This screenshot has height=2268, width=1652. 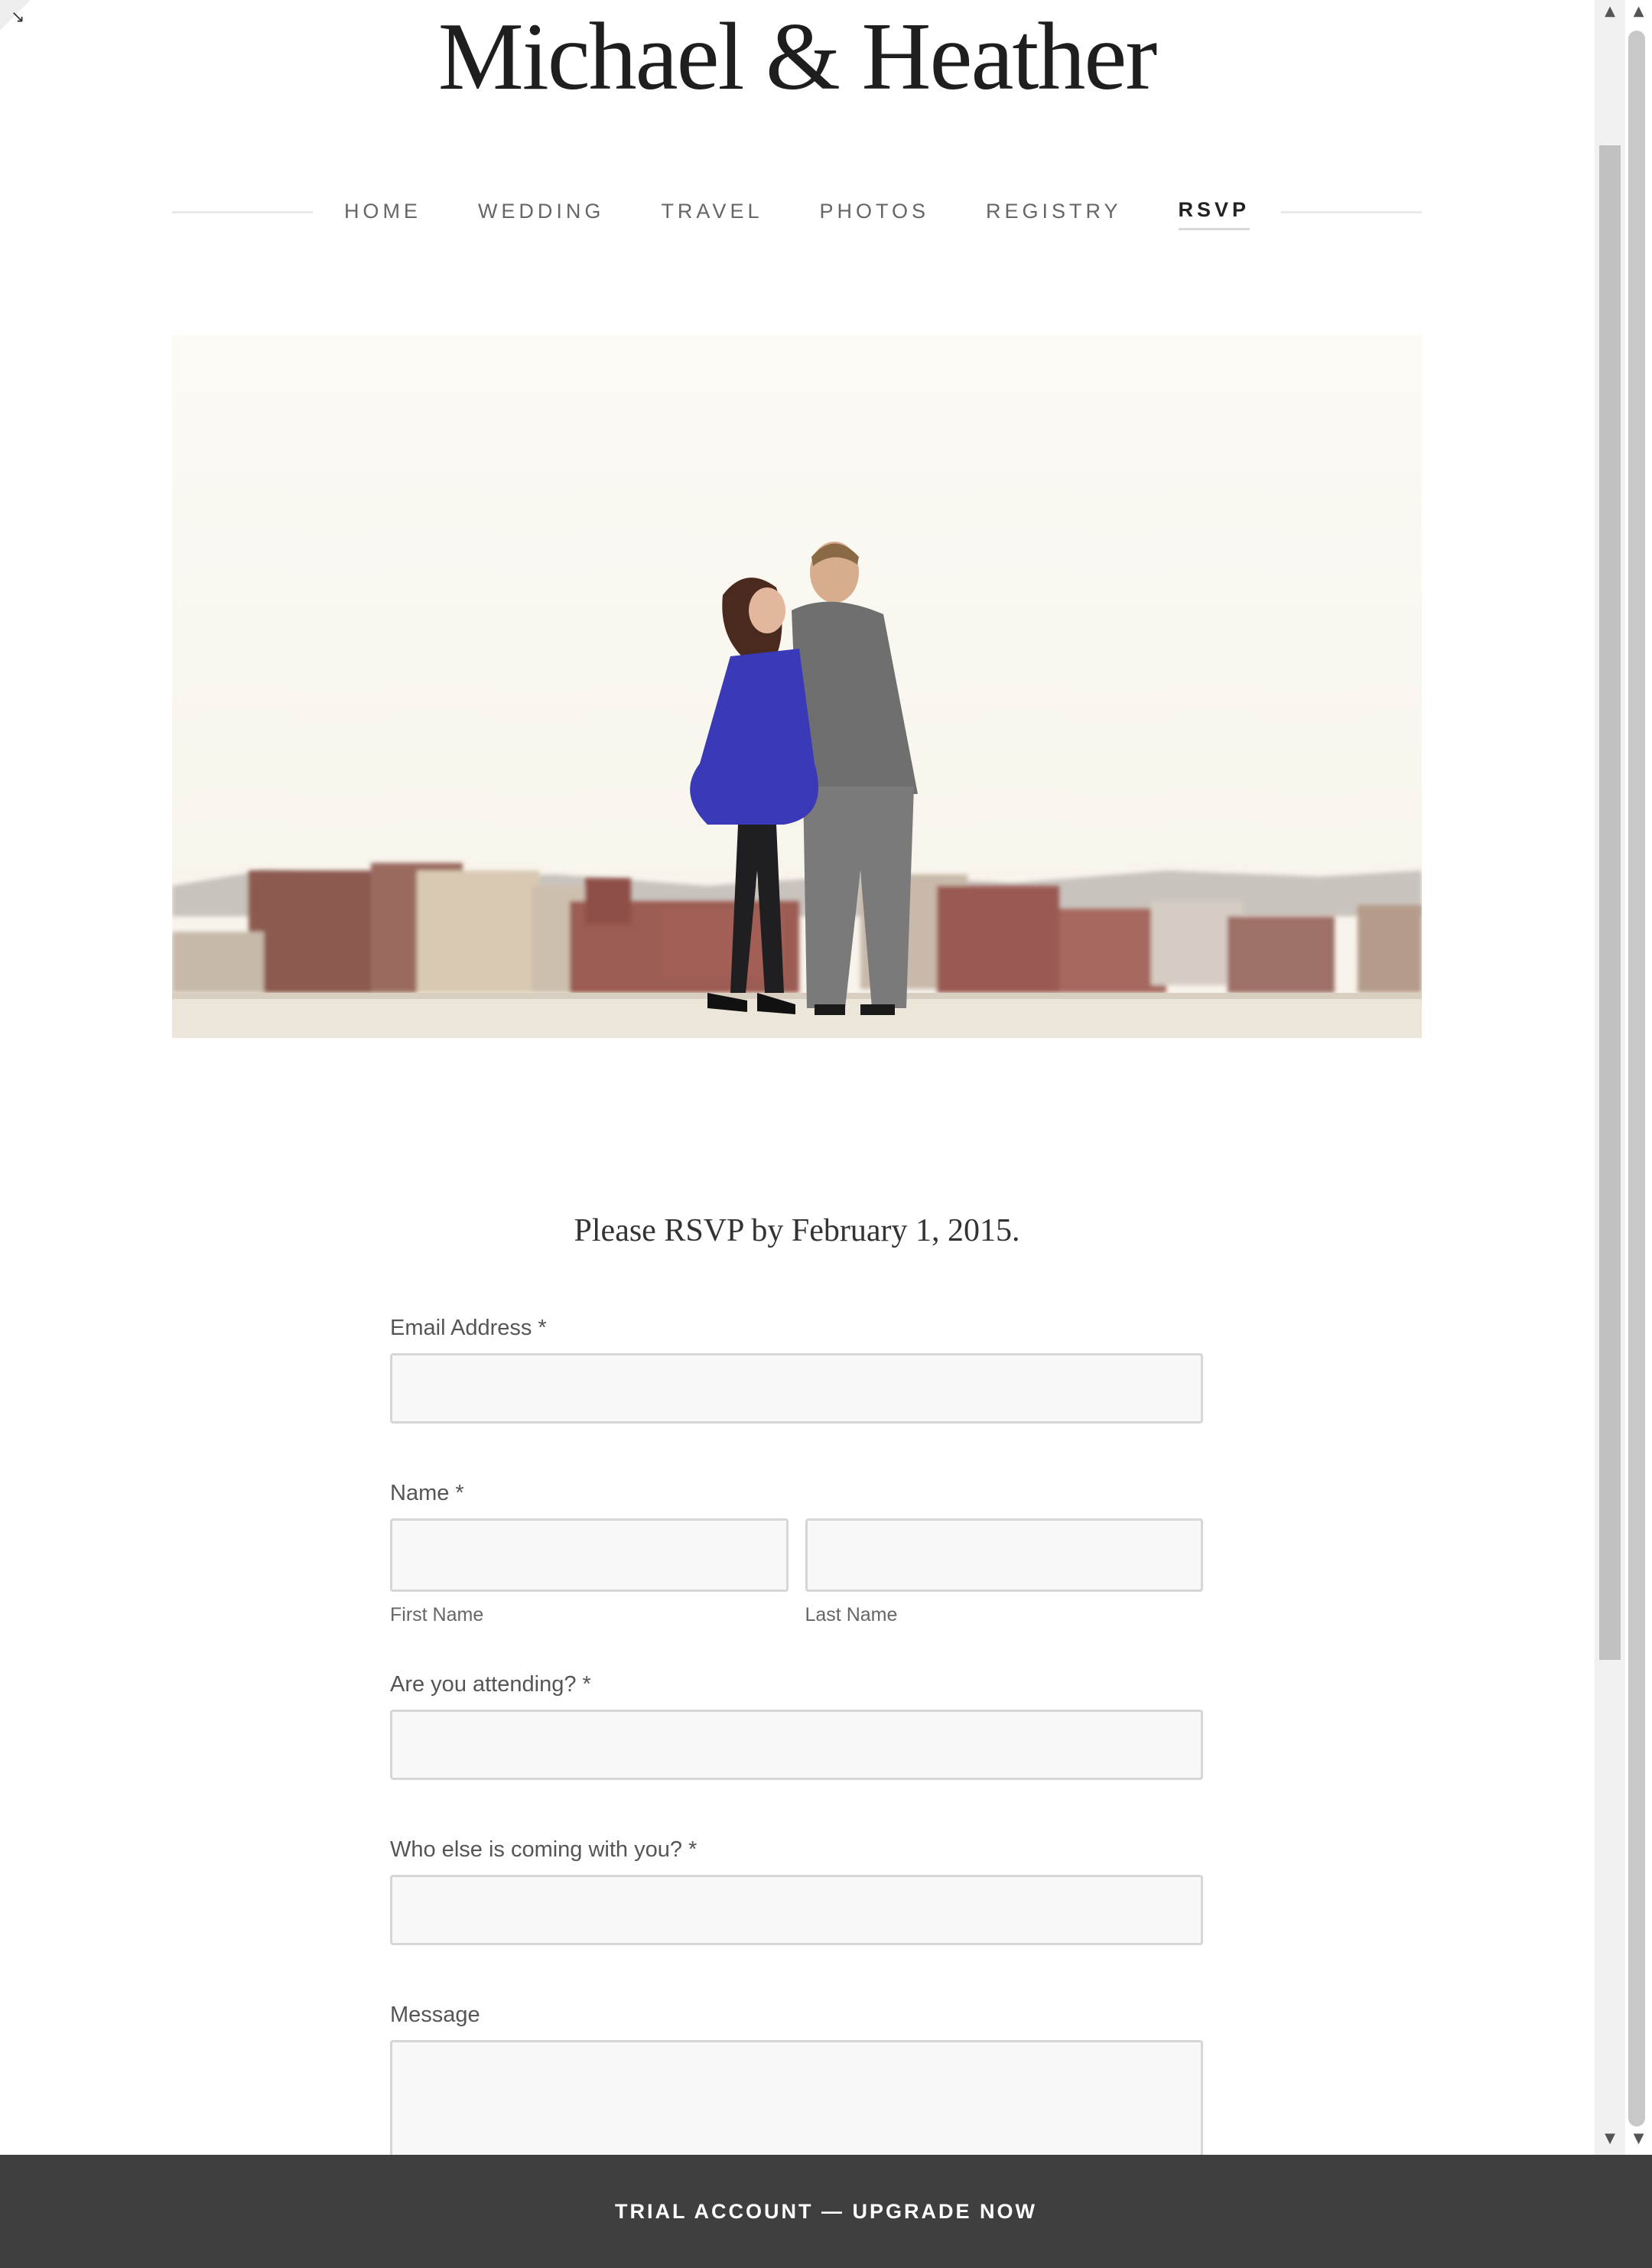 What do you see at coordinates (797, 1388) in the screenshot?
I see `email-field` at bounding box center [797, 1388].